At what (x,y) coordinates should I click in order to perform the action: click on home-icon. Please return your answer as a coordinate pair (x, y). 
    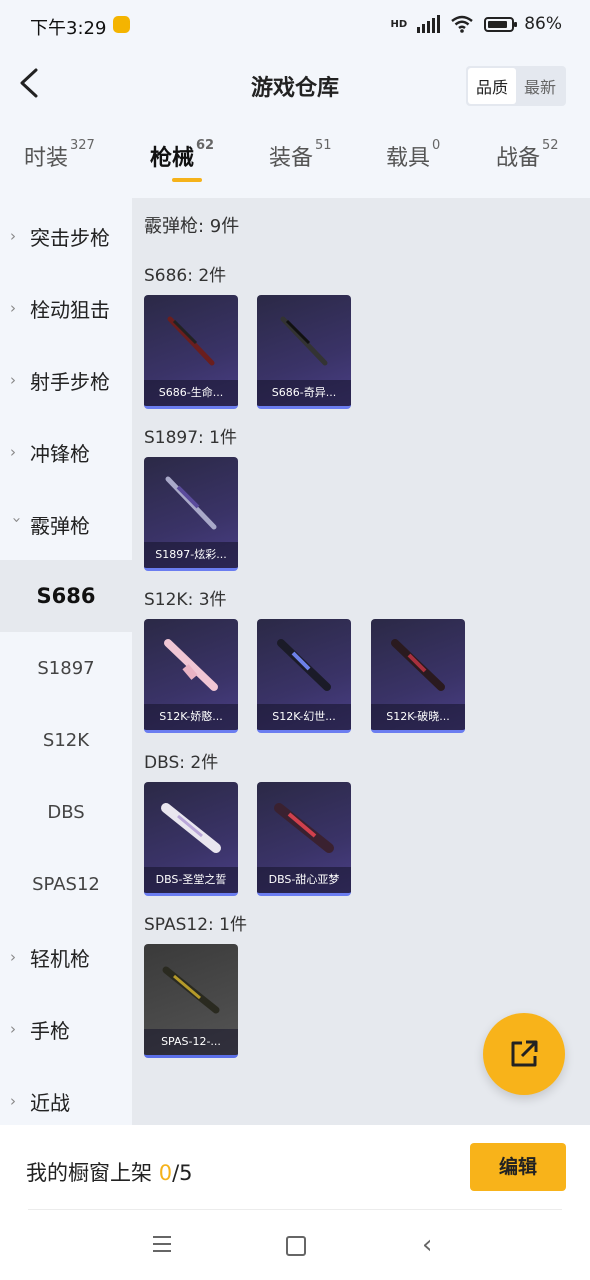
    Looking at the image, I should click on (296, 1246).